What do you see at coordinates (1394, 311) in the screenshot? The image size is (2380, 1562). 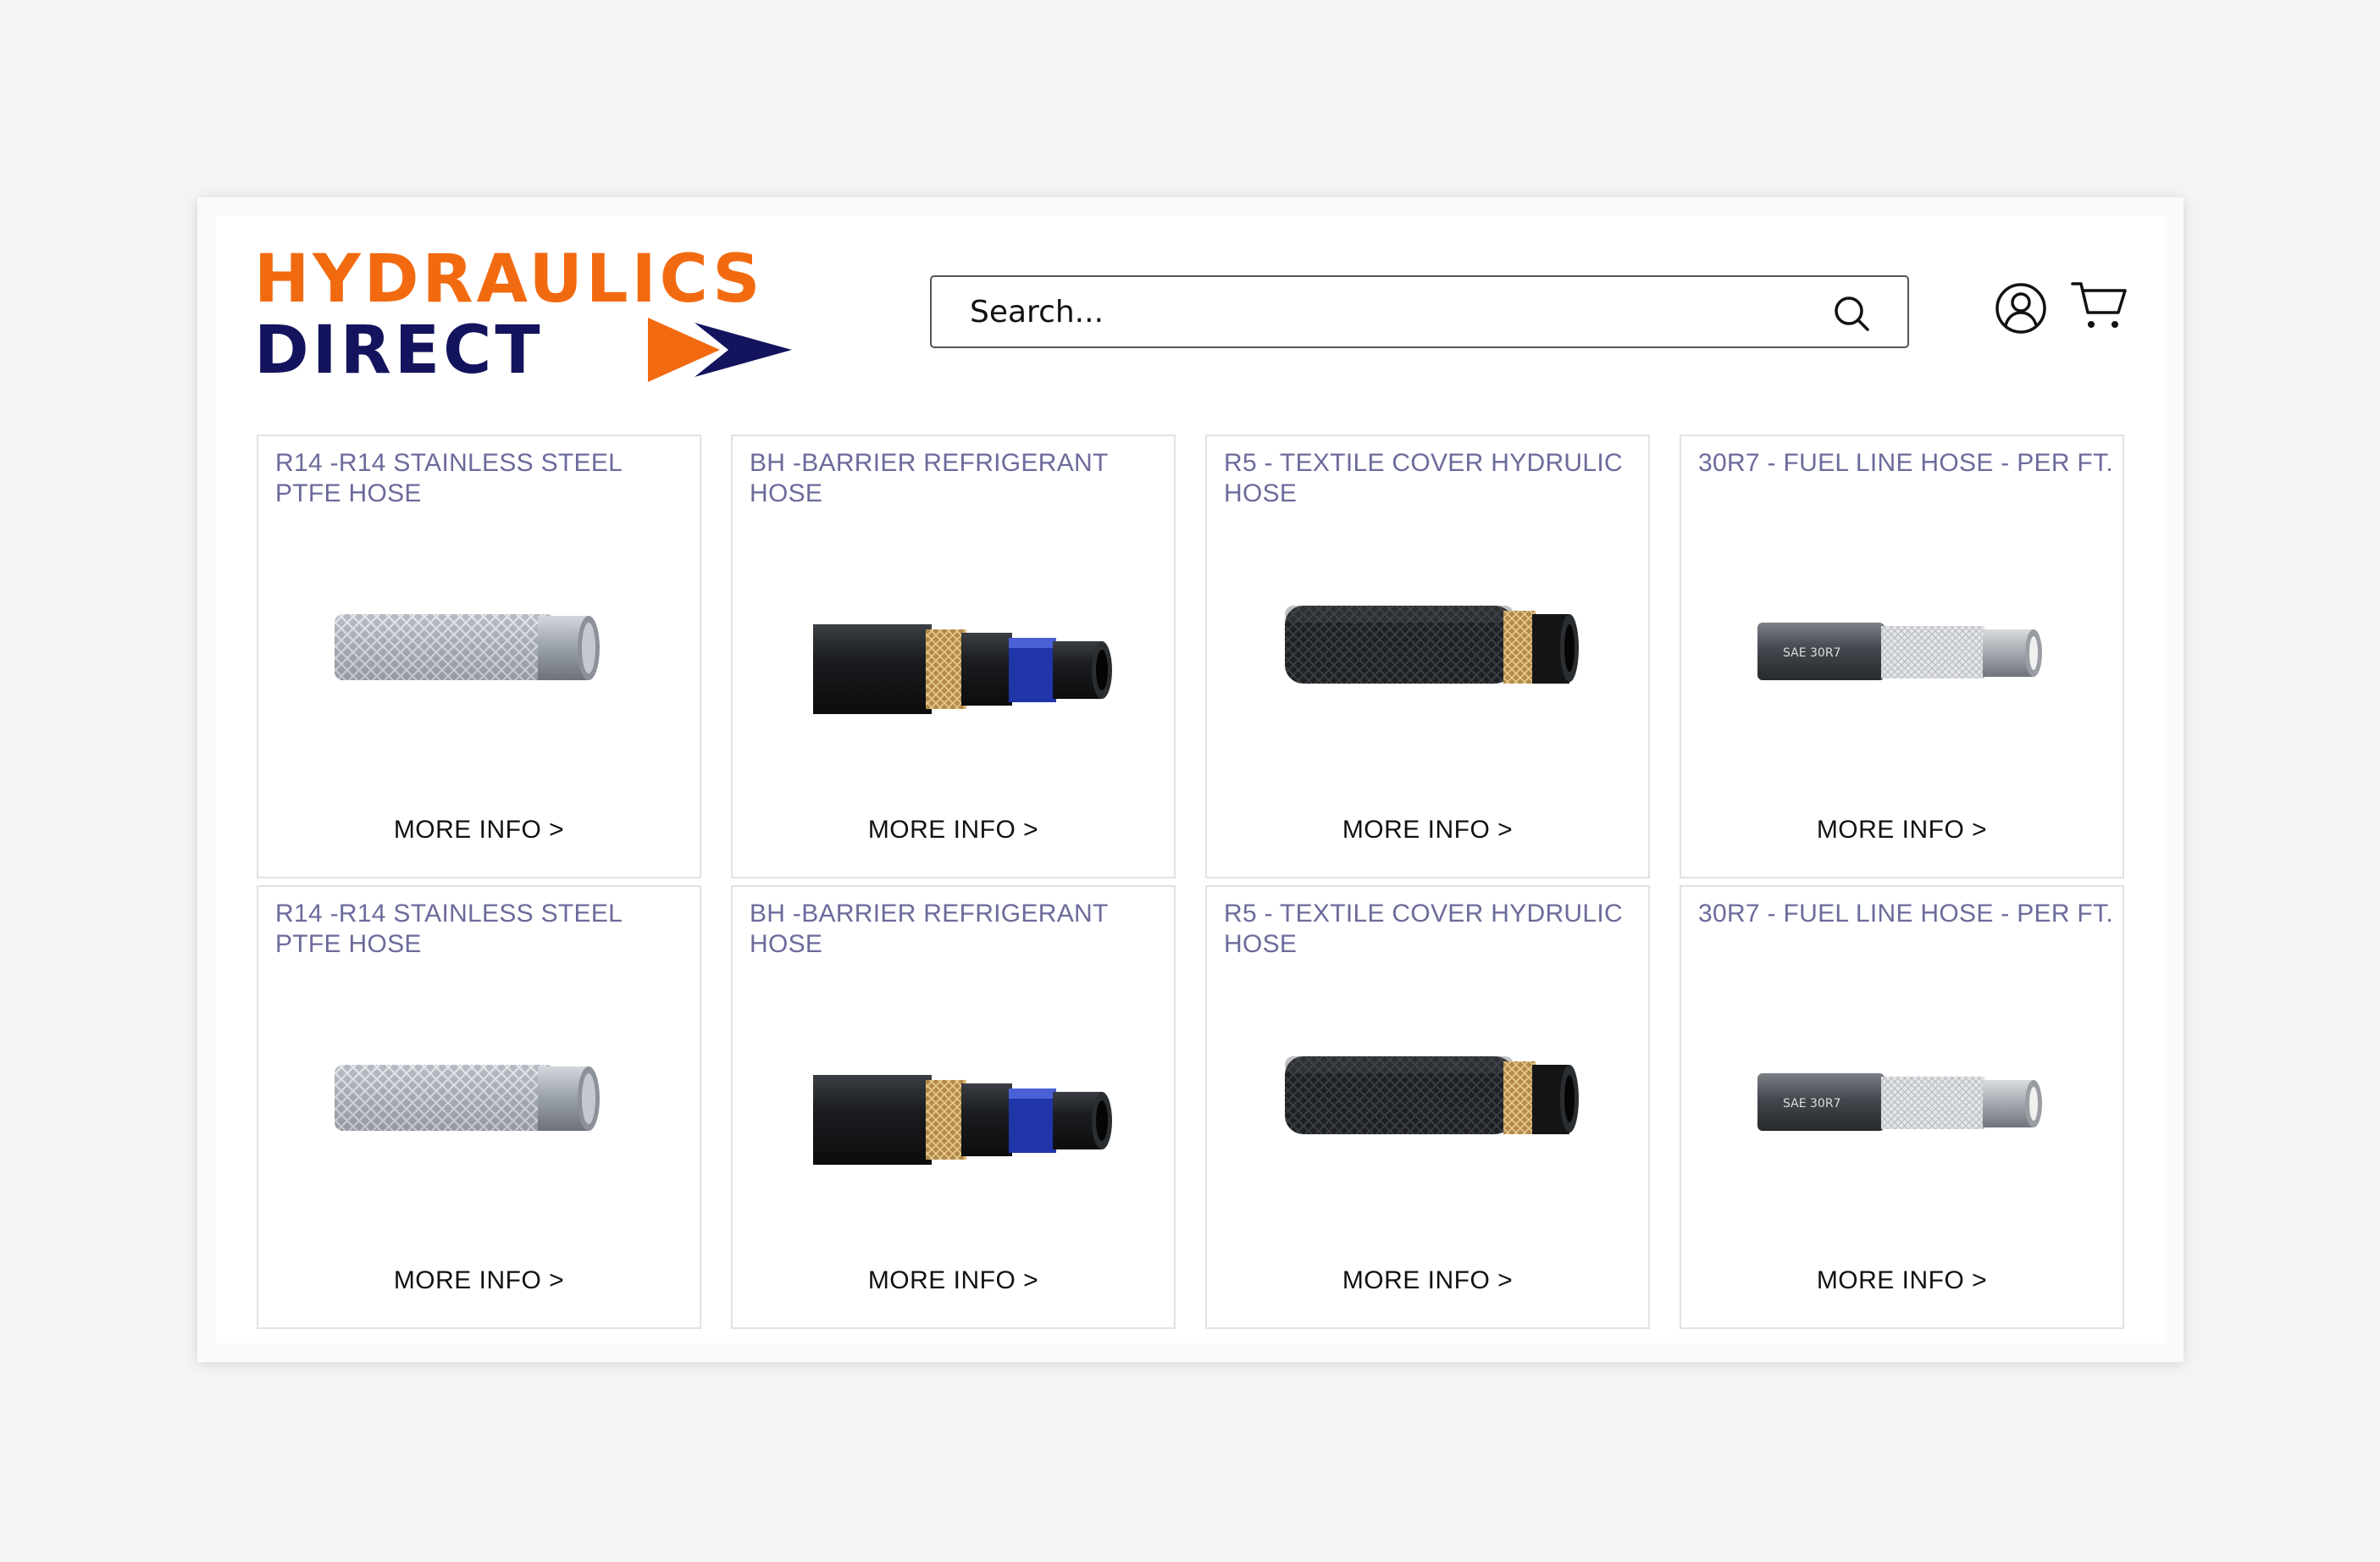 I see `search-input` at bounding box center [1394, 311].